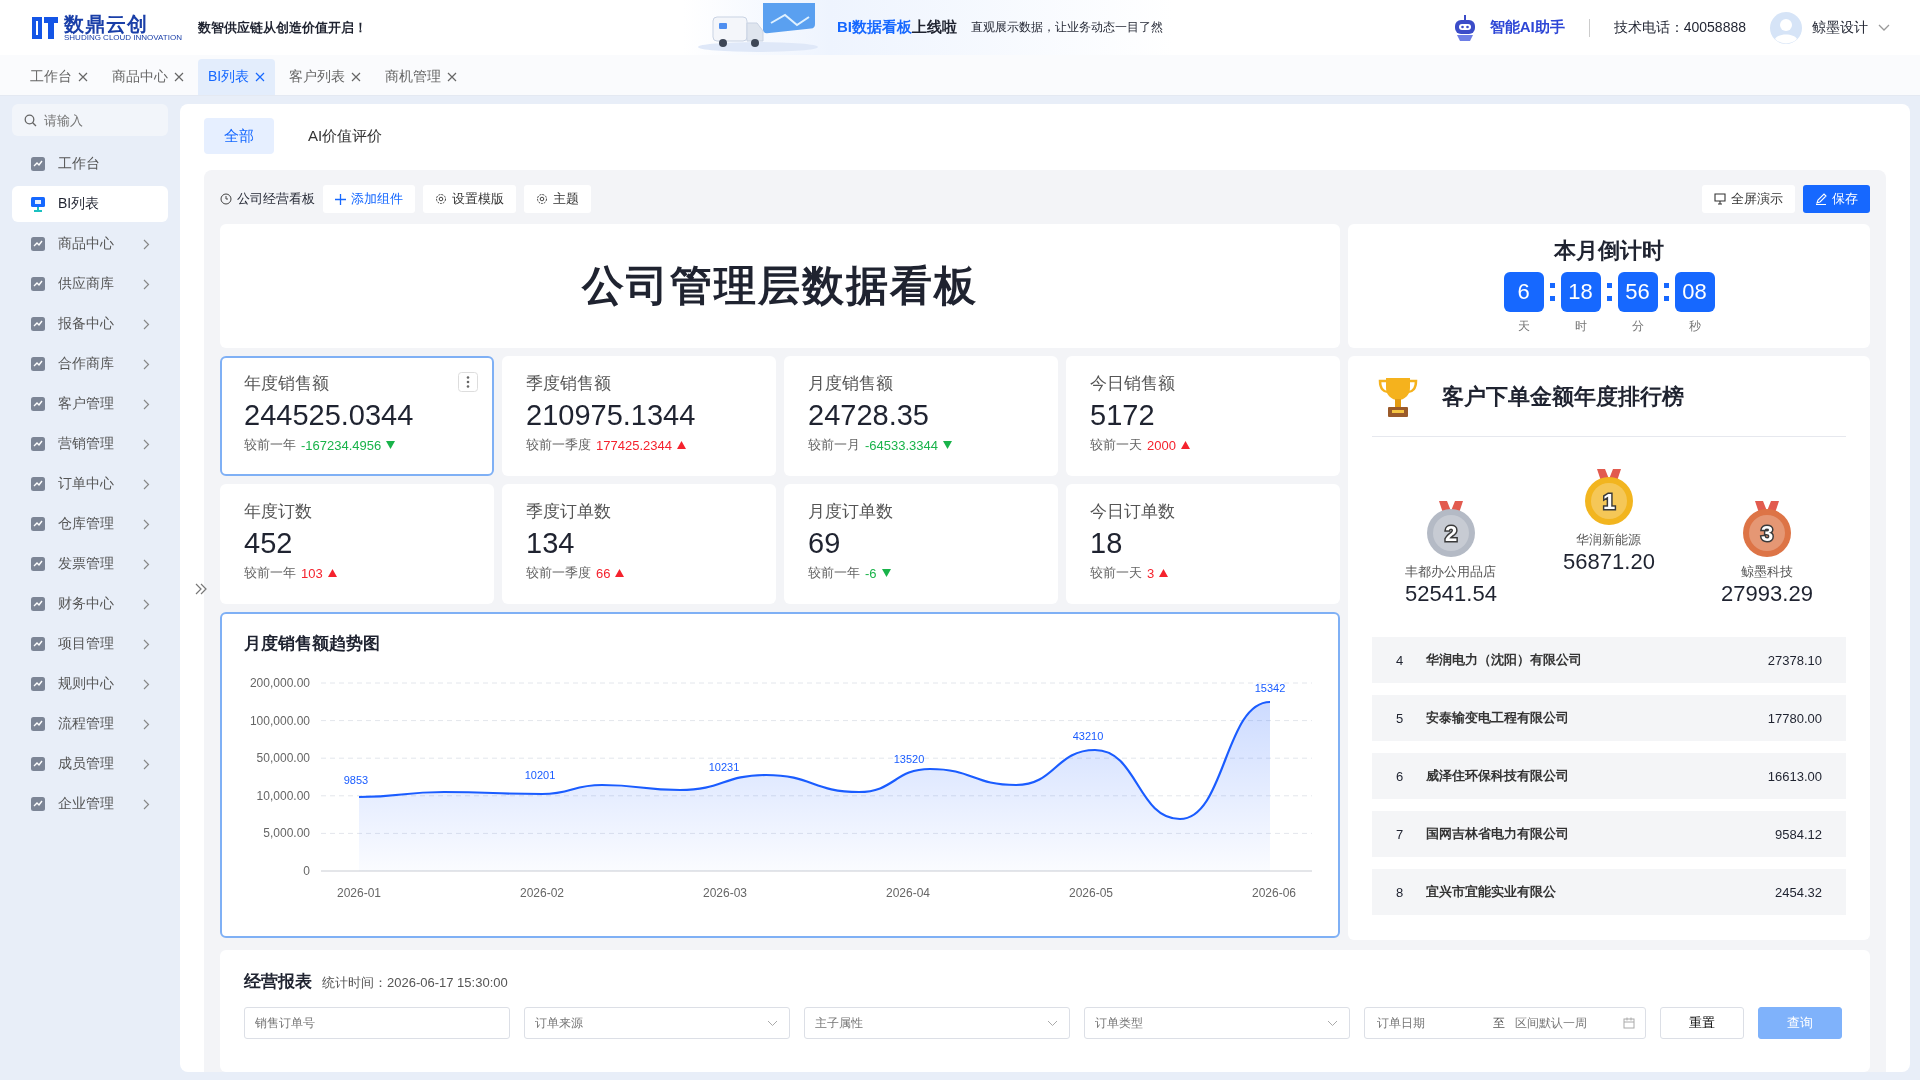 This screenshot has width=1920, height=1080. Describe the element at coordinates (557, 199) in the screenshot. I see `toolbar-button: 主题` at that location.